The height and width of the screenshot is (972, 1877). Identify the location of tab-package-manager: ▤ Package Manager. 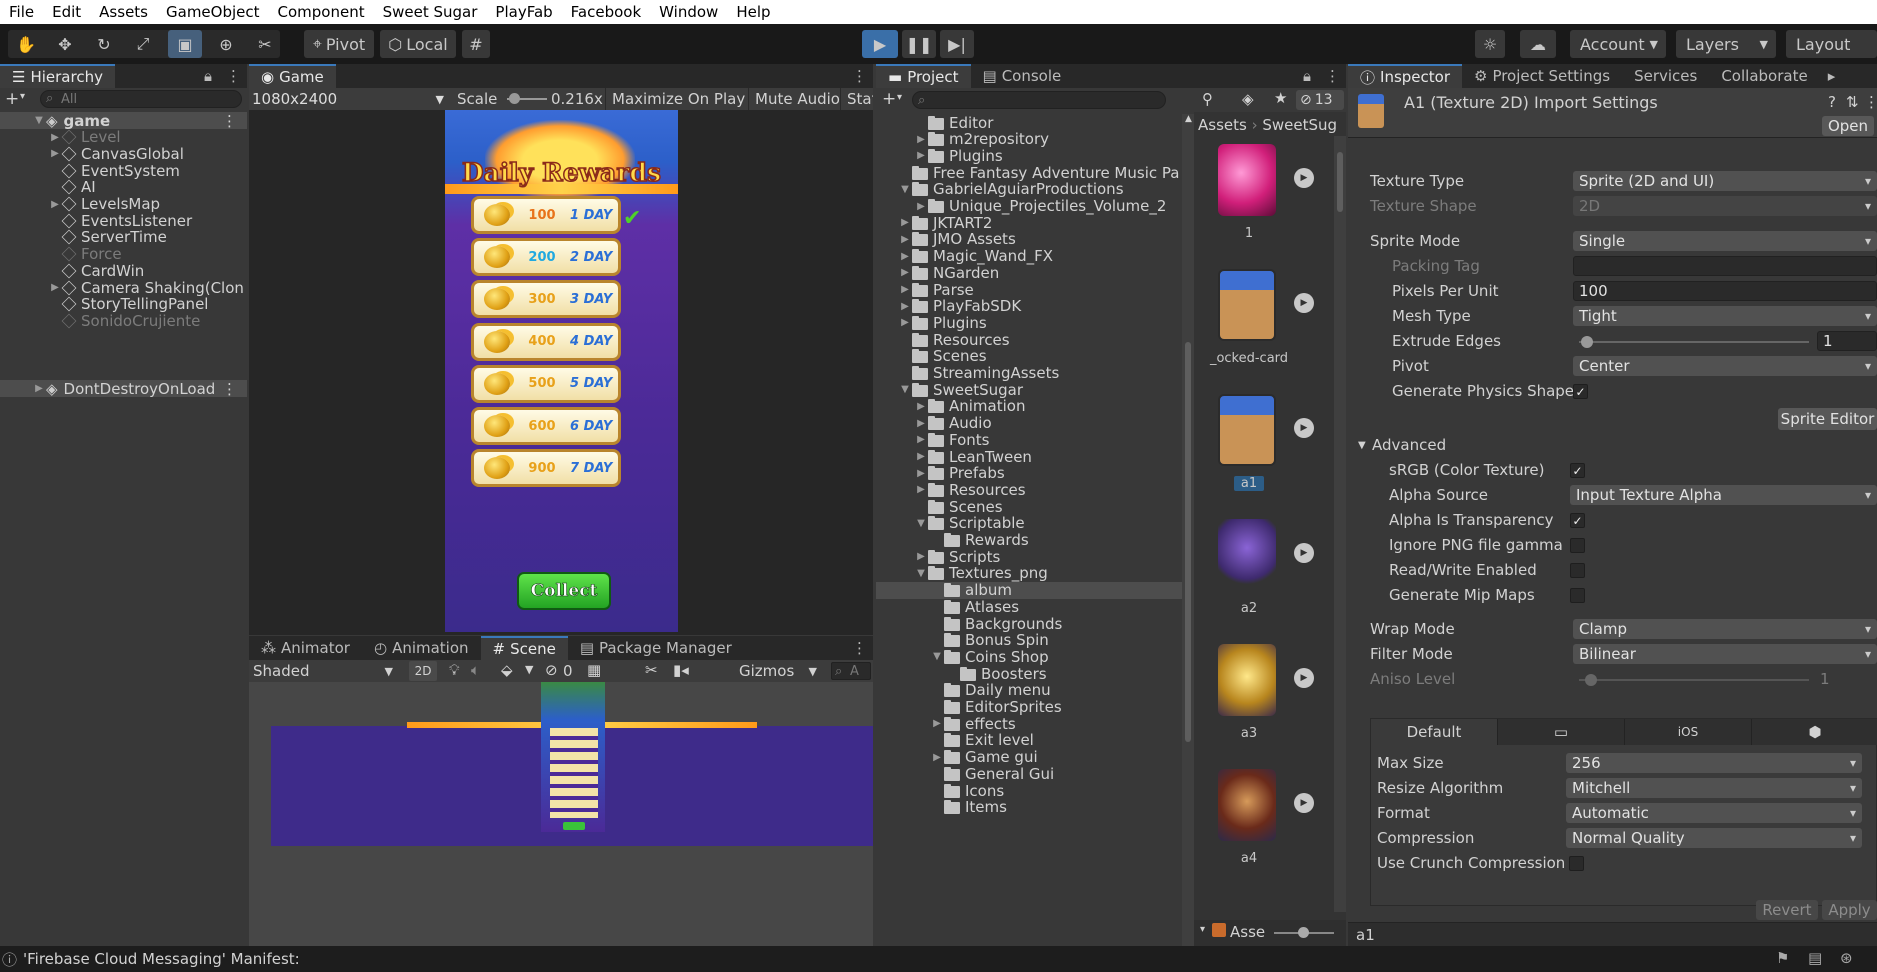
(656, 648).